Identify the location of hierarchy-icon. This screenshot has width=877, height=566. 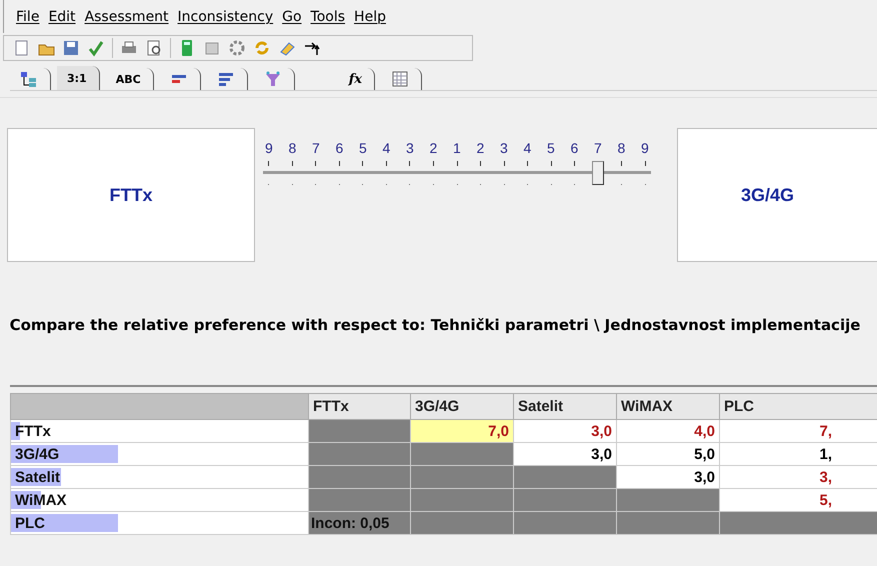
(29, 79).